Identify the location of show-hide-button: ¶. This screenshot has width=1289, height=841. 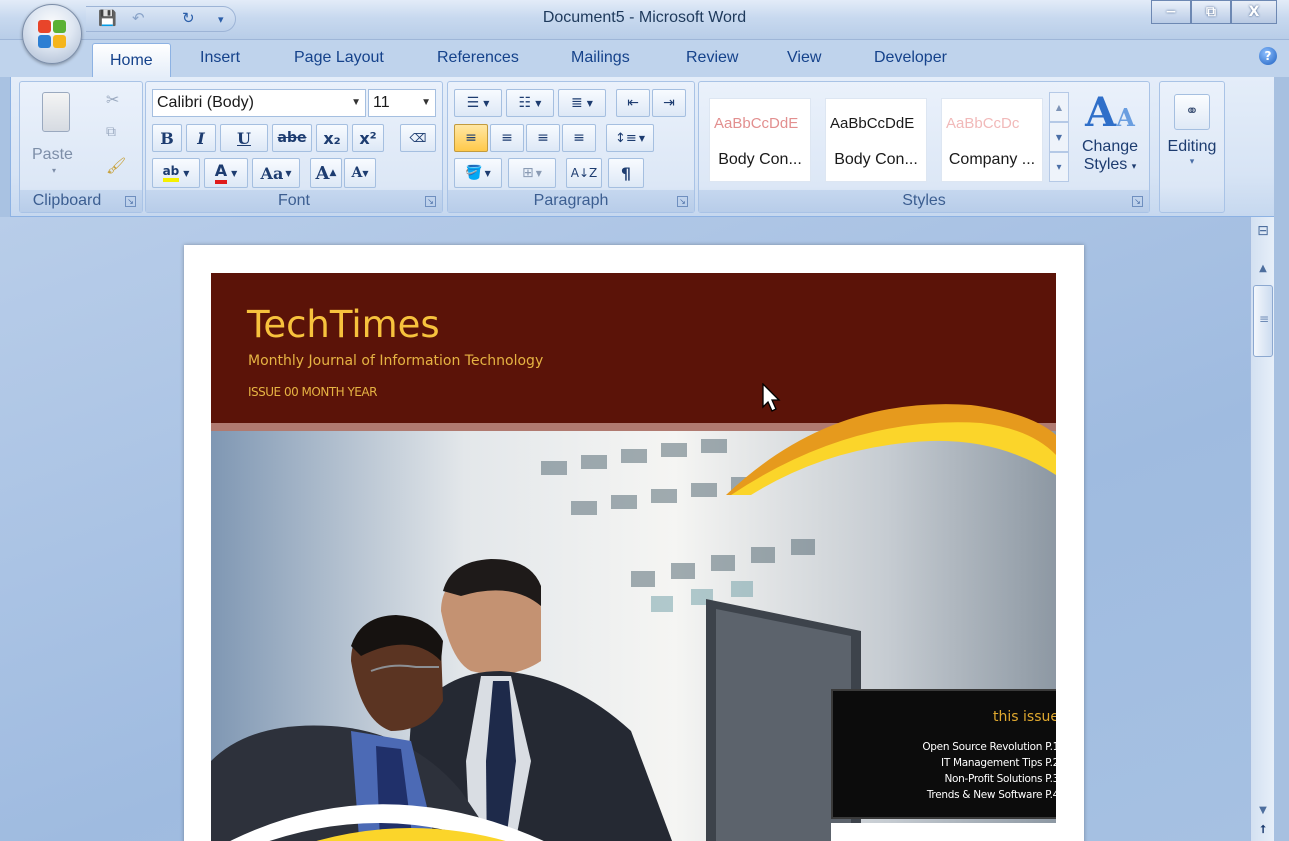
(626, 173).